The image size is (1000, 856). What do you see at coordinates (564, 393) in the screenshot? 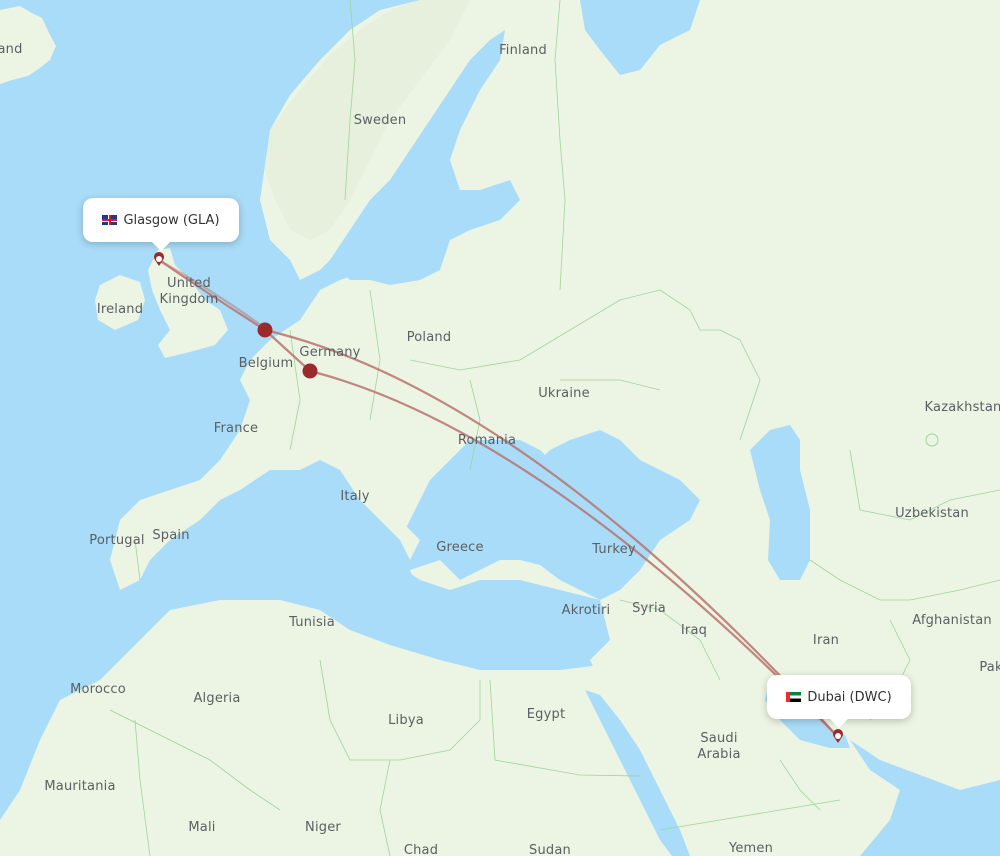
I see `country-label-ukraine: Ukraine` at bounding box center [564, 393].